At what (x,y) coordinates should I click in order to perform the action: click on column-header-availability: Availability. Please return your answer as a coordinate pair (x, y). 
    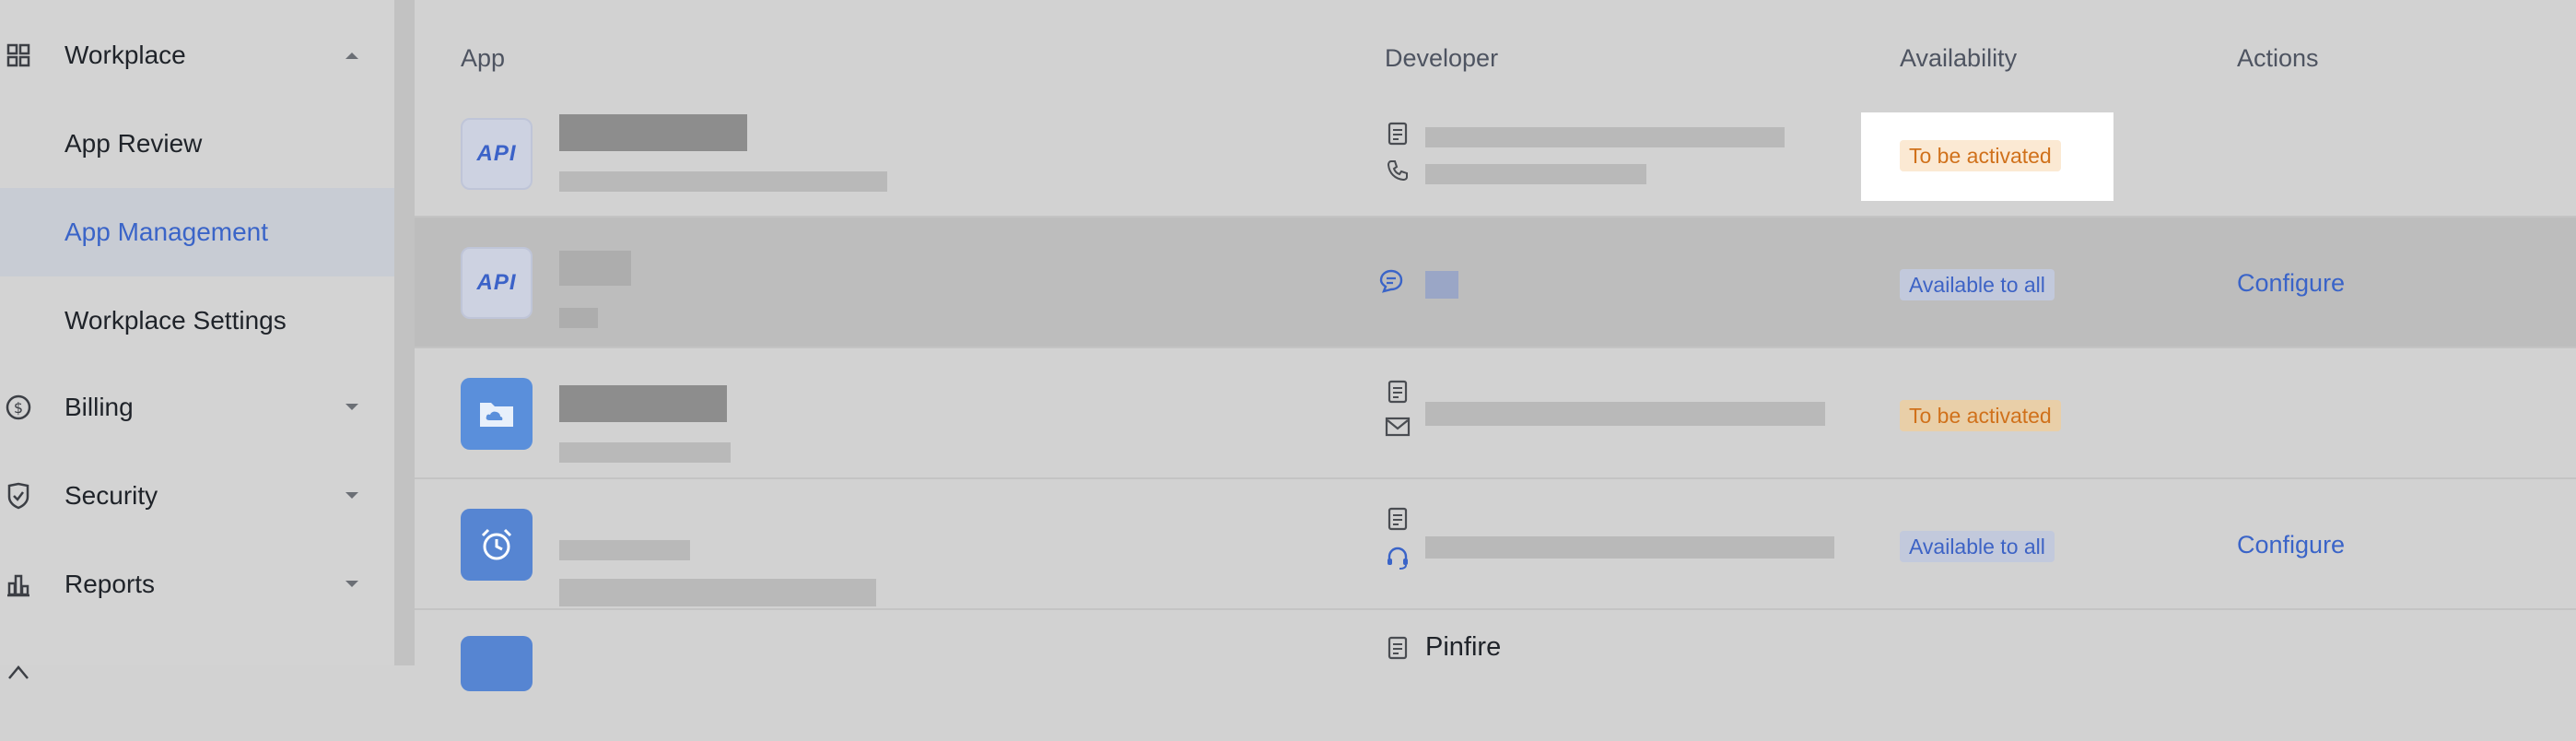
    Looking at the image, I should click on (1959, 58).